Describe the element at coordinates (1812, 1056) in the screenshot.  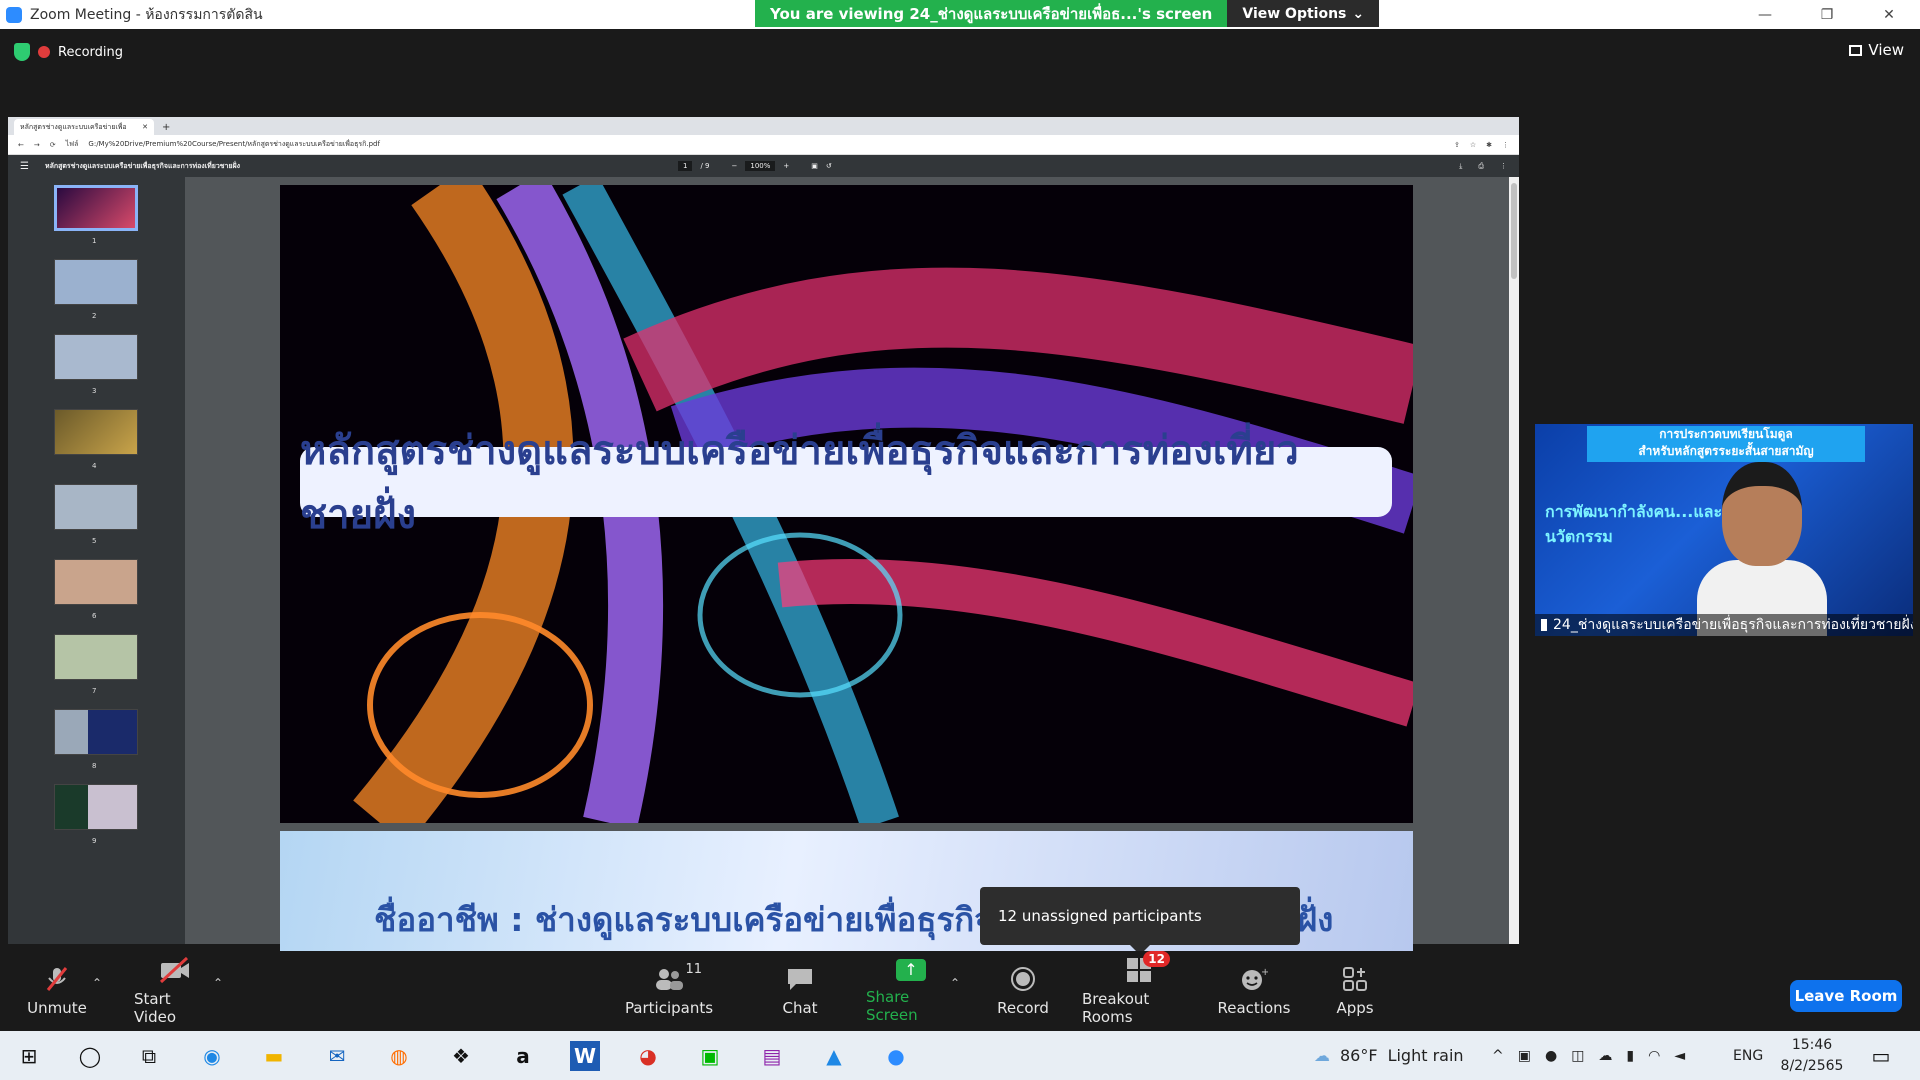
I see `taskbar-clock: 15:46 8/2/2565` at that location.